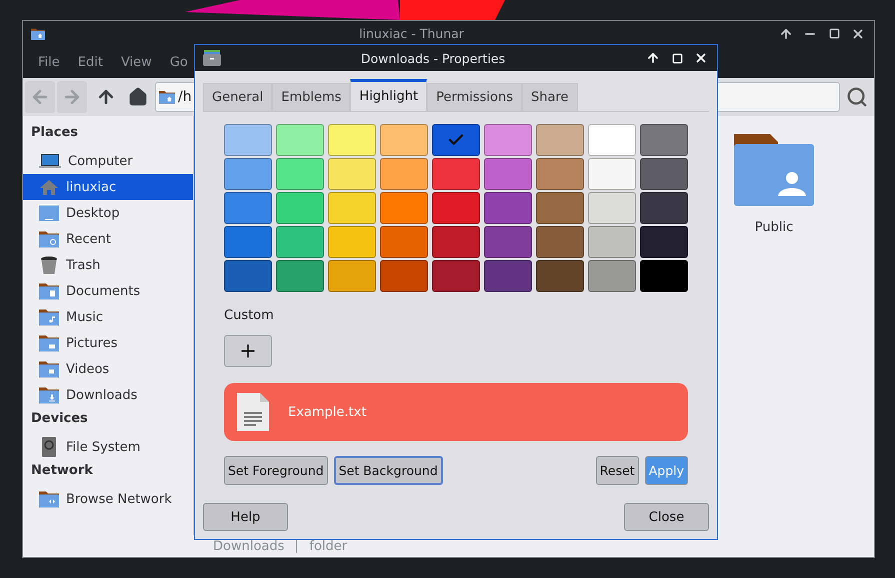 The height and width of the screenshot is (578, 895). What do you see at coordinates (49, 187) in the screenshot?
I see `home-icon` at bounding box center [49, 187].